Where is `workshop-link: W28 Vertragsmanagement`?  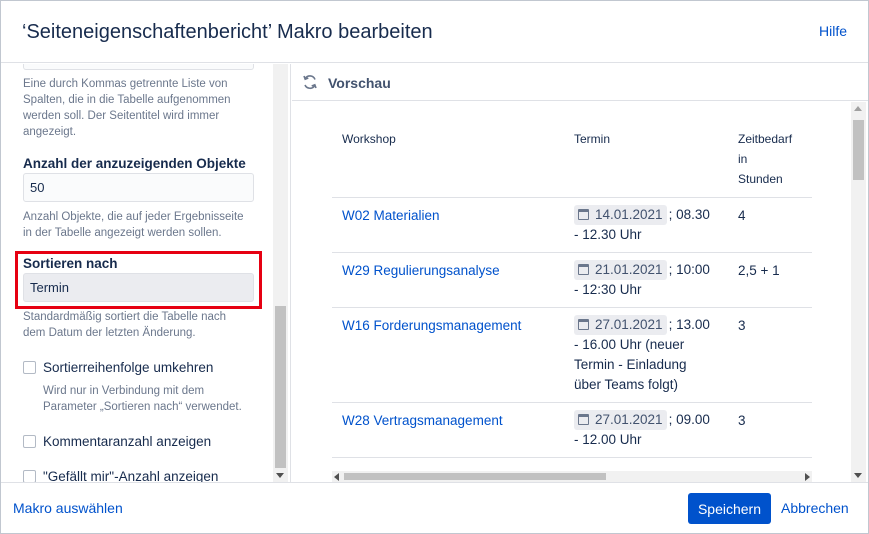
workshop-link: W28 Vertragsmanagement is located at coordinates (422, 420).